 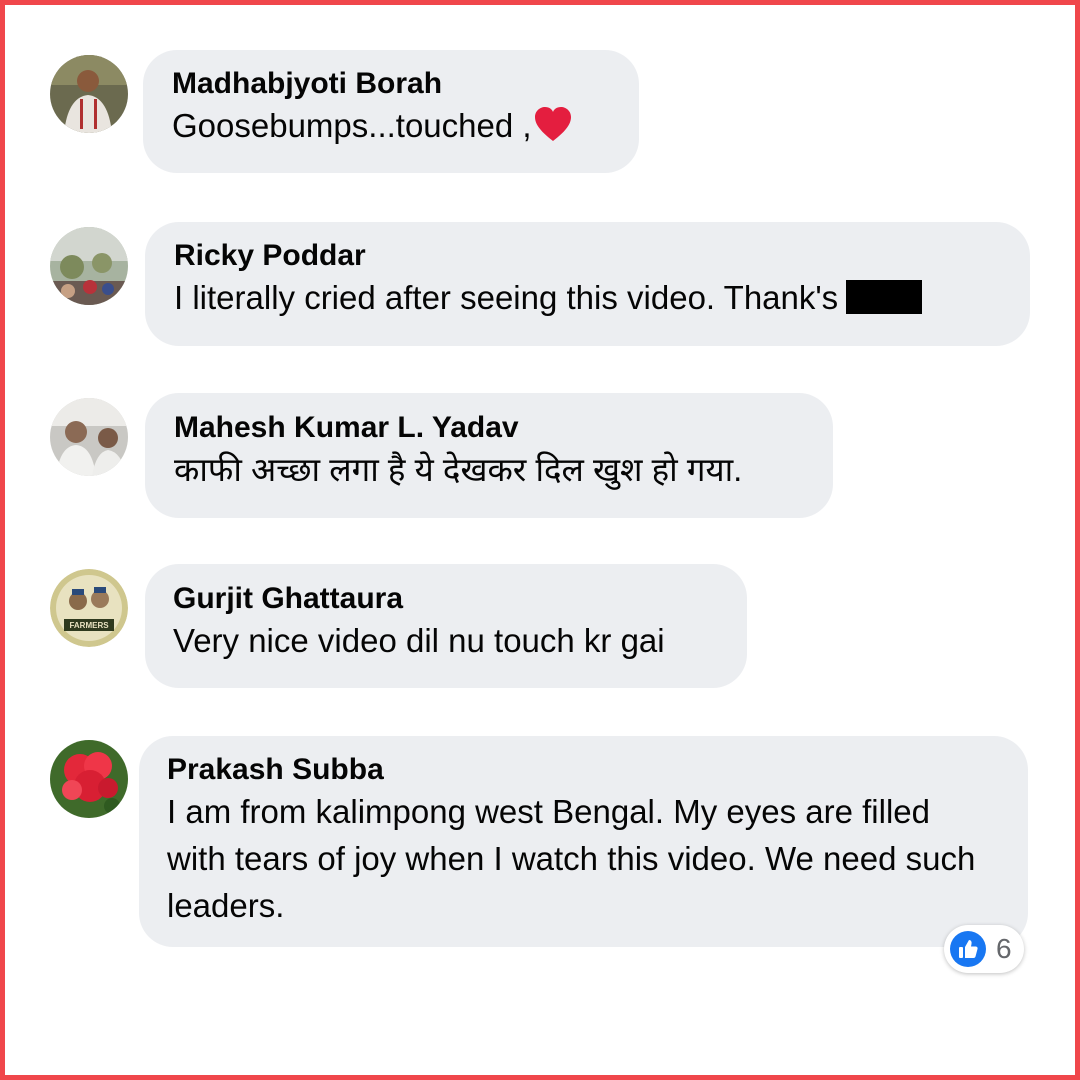 What do you see at coordinates (447, 599) in the screenshot?
I see `comment-author: Gurjit Ghattaura` at bounding box center [447, 599].